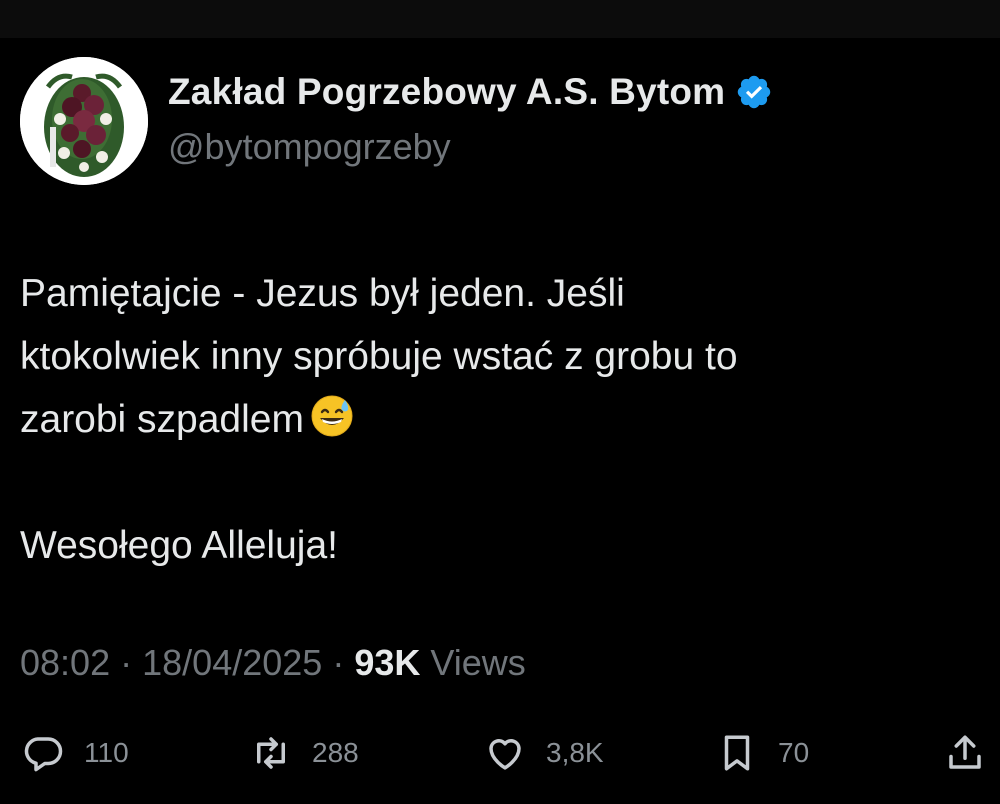 This screenshot has height=804, width=1000. Describe the element at coordinates (794, 752) in the screenshot. I see `bookmark-count: 70` at that location.